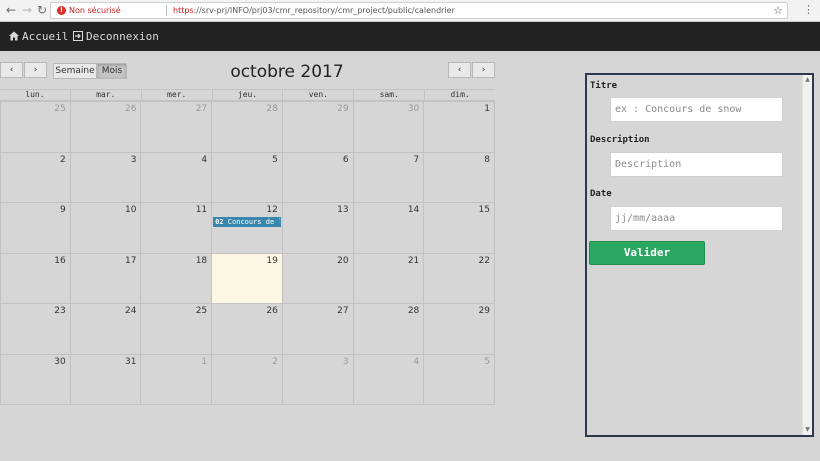 The height and width of the screenshot is (461, 820). What do you see at coordinates (484, 210) in the screenshot?
I see `day-number: 15` at bounding box center [484, 210].